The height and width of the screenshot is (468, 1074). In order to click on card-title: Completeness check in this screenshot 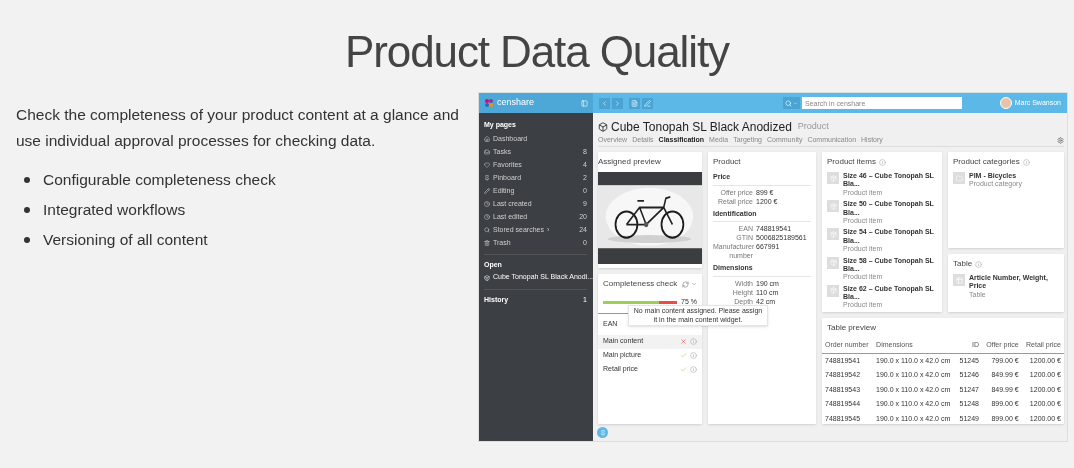, I will do `click(640, 284)`.